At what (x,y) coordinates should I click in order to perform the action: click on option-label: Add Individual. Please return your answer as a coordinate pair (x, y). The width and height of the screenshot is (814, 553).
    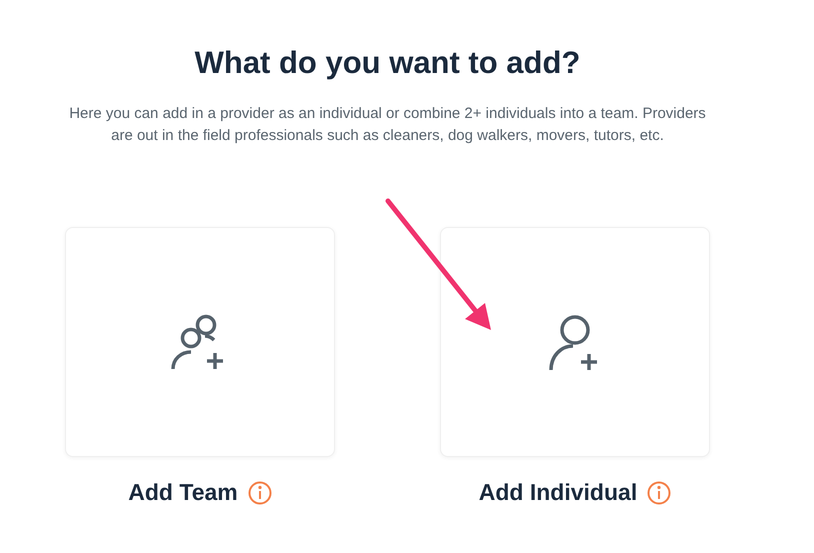
    Looking at the image, I should click on (558, 492).